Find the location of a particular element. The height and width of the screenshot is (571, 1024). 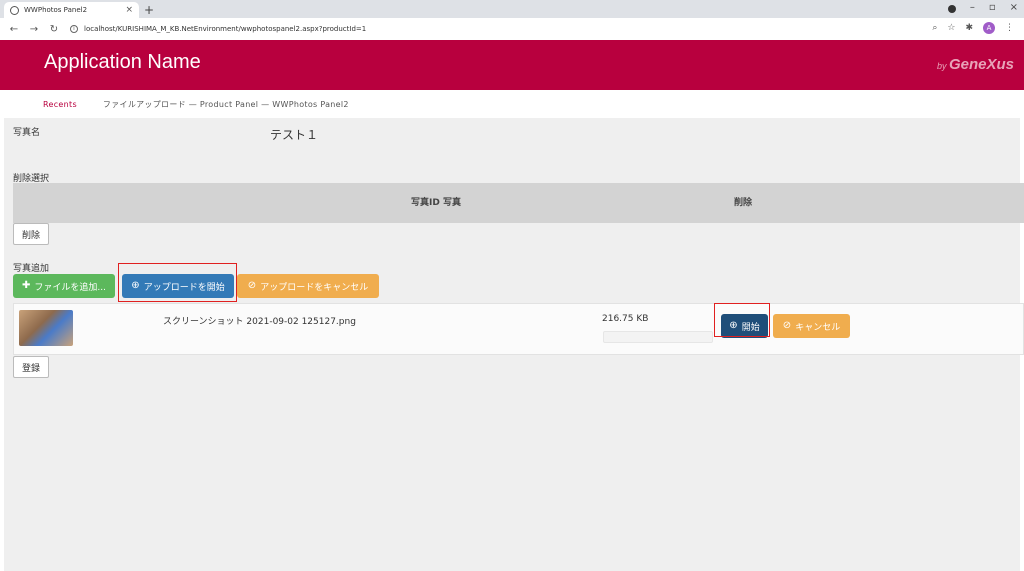

file-cancel-button: ⊘ キャンセル is located at coordinates (811, 326).